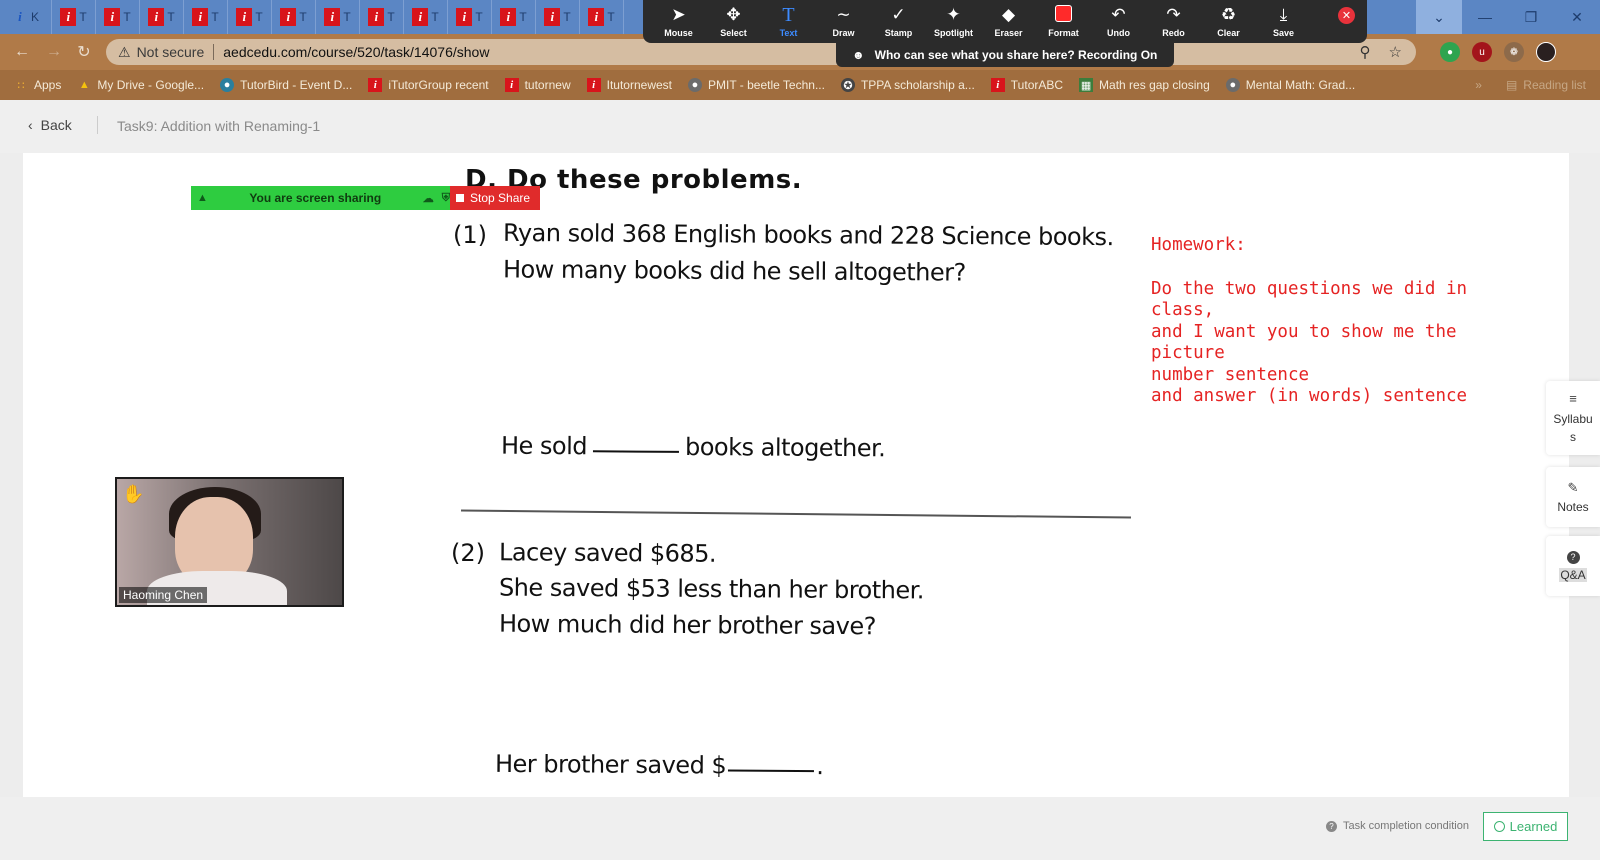 Image resolution: width=1600 pixels, height=860 pixels. I want to click on minimize-icon: —, so click(1485, 17).